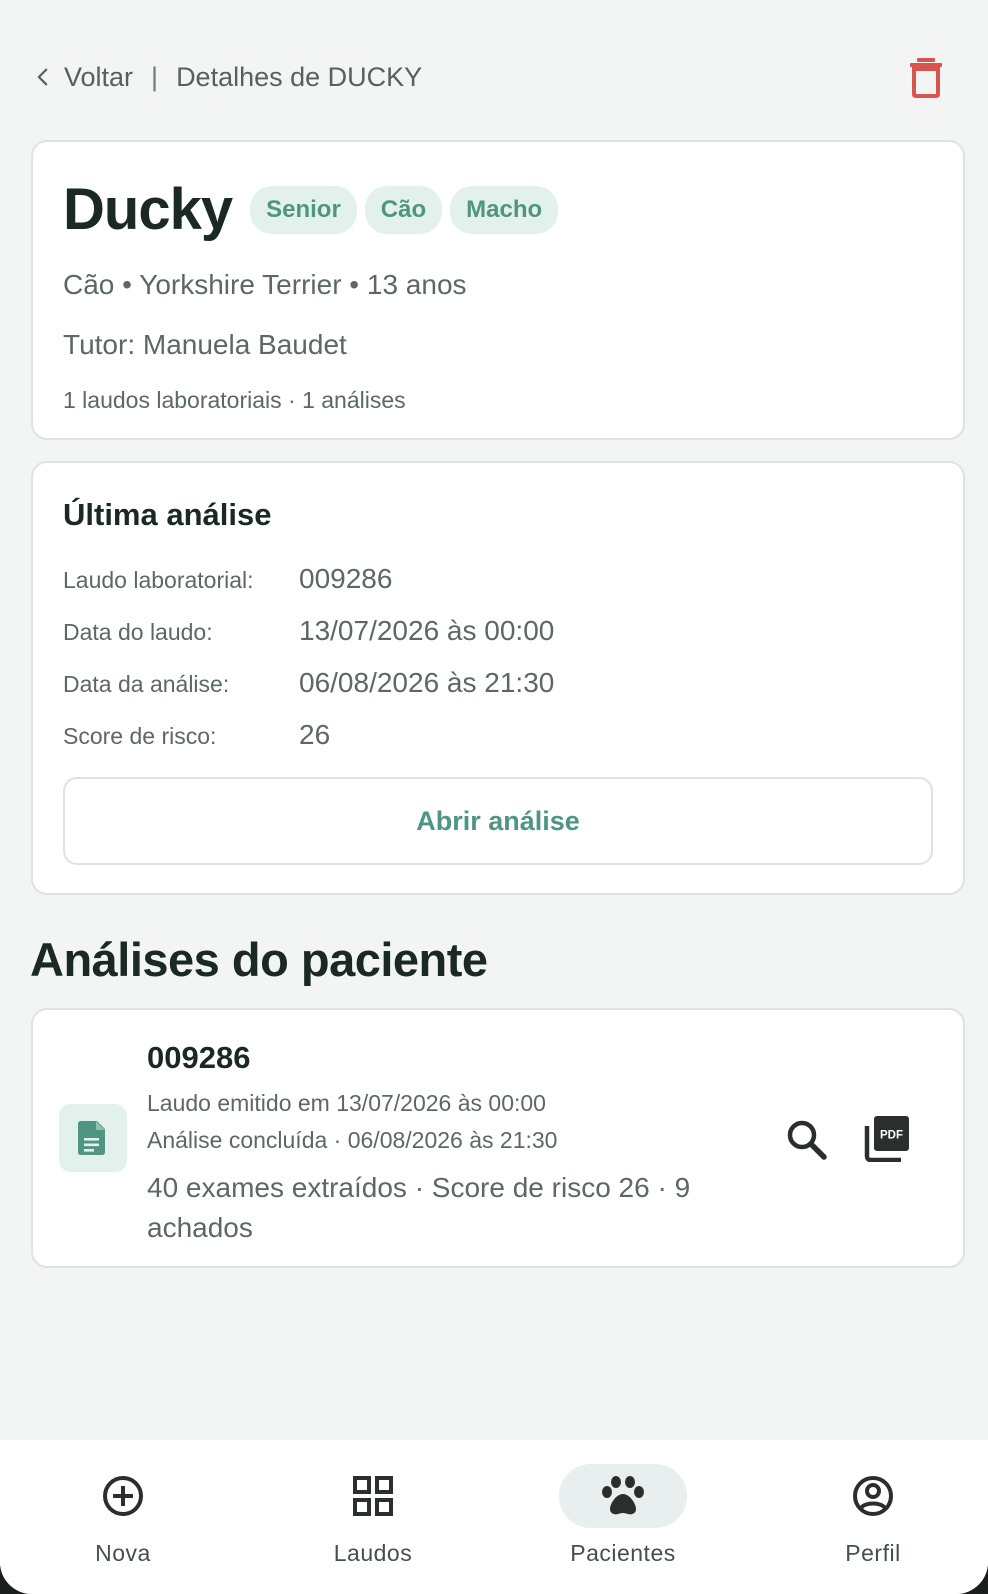 This screenshot has width=988, height=1594. What do you see at coordinates (167, 514) in the screenshot?
I see `last-analysis-title: Última análise` at bounding box center [167, 514].